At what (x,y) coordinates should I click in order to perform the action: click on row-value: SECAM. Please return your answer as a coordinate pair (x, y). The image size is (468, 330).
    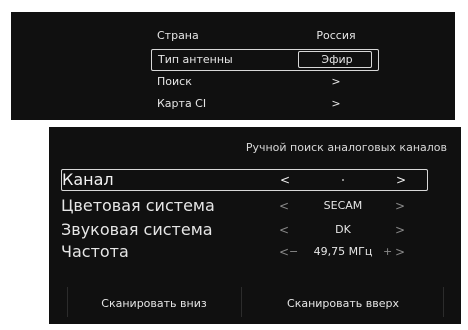
    Looking at the image, I should click on (343, 205).